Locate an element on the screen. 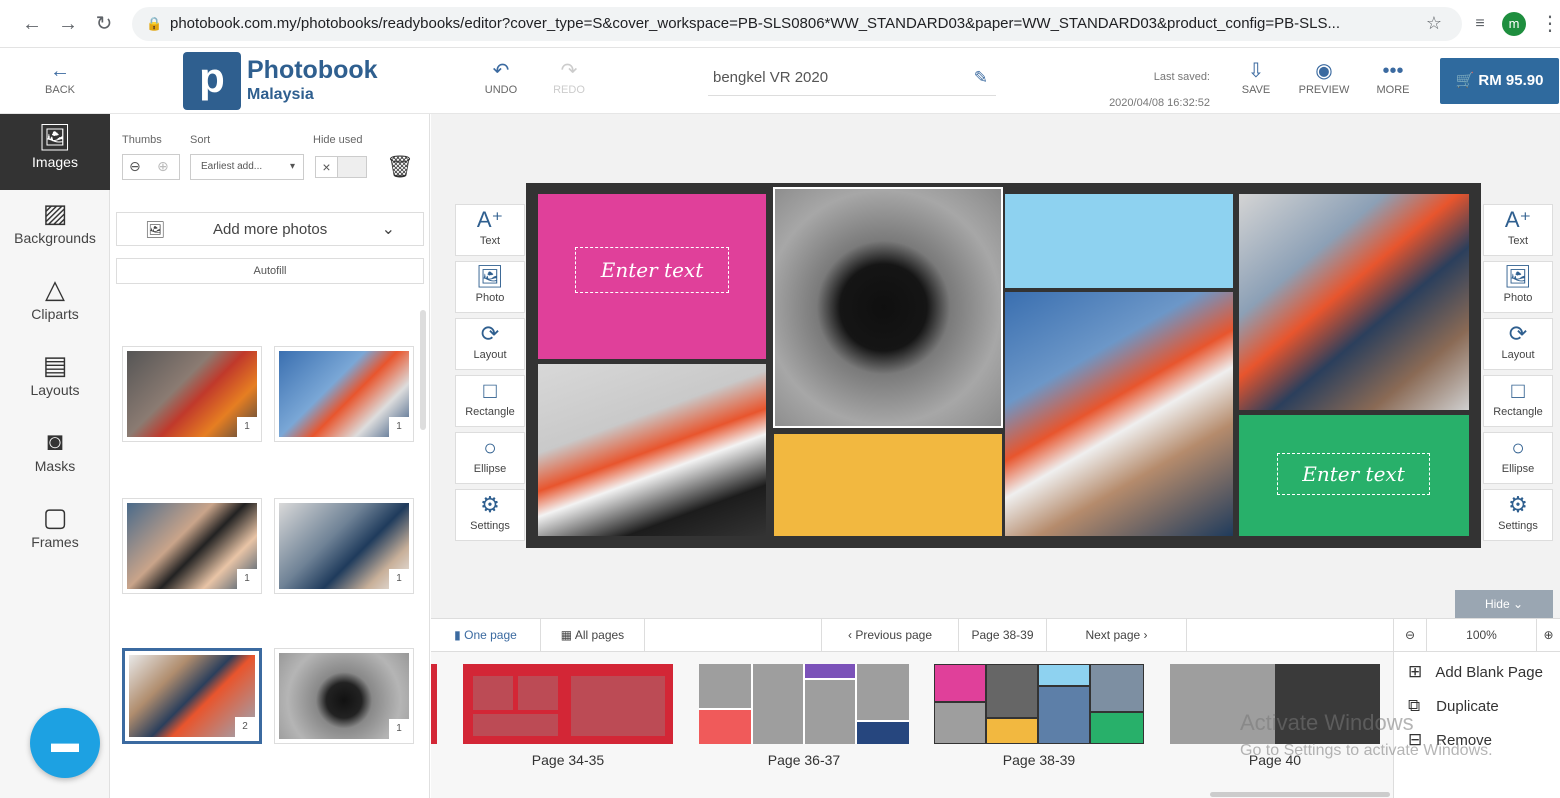  browser-forward-icon: → is located at coordinates (68, 24).